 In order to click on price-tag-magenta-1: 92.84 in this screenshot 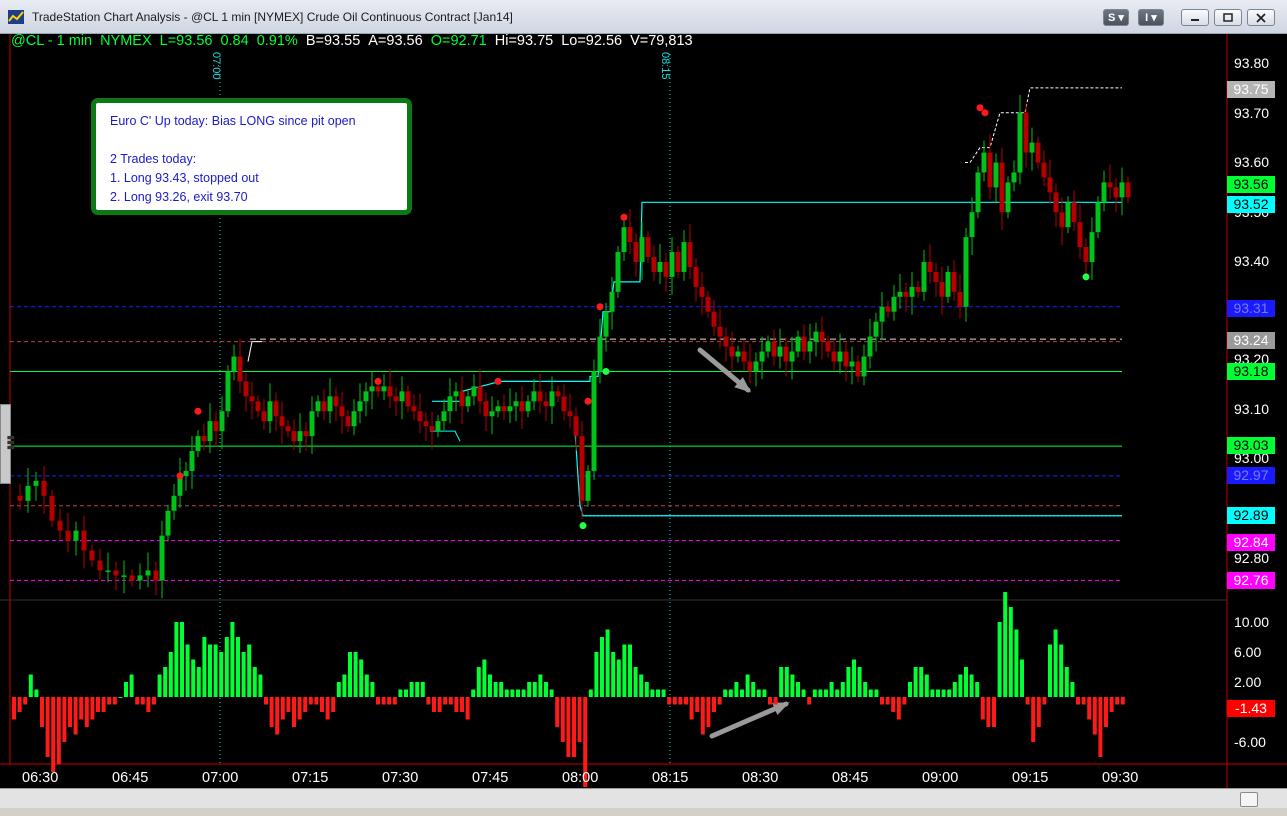, I will do `click(1251, 542)`.